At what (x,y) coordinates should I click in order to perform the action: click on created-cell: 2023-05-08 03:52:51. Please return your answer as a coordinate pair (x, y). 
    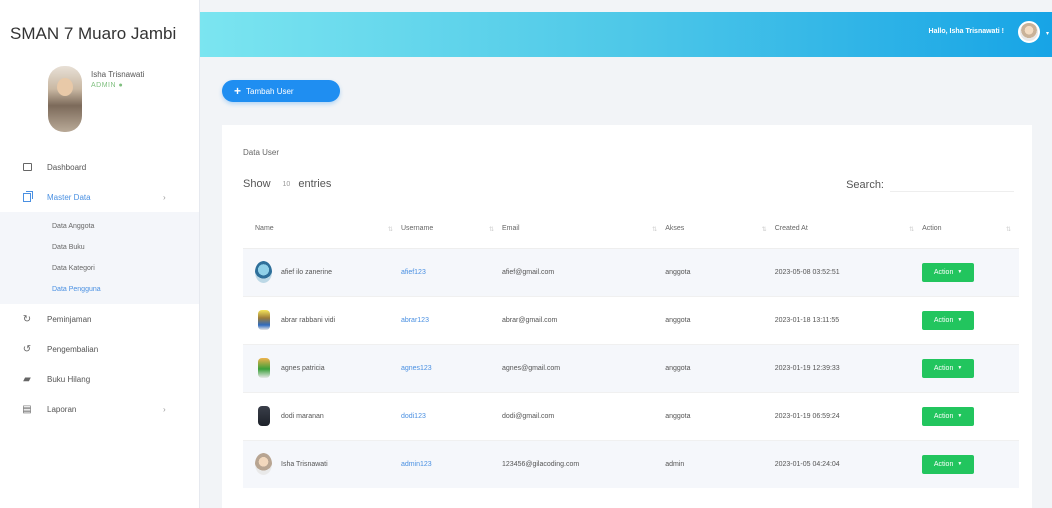
    Looking at the image, I should click on (848, 271).